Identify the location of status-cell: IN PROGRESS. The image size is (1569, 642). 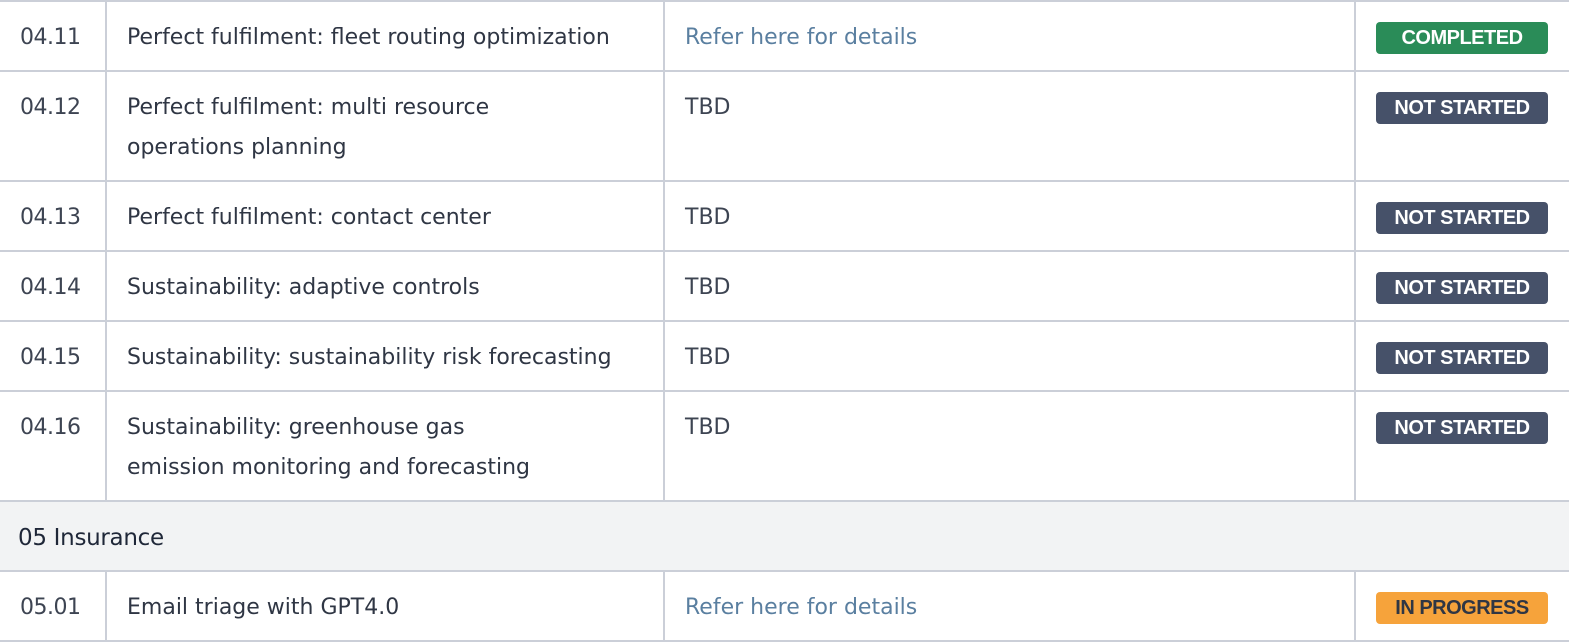
(1461, 606).